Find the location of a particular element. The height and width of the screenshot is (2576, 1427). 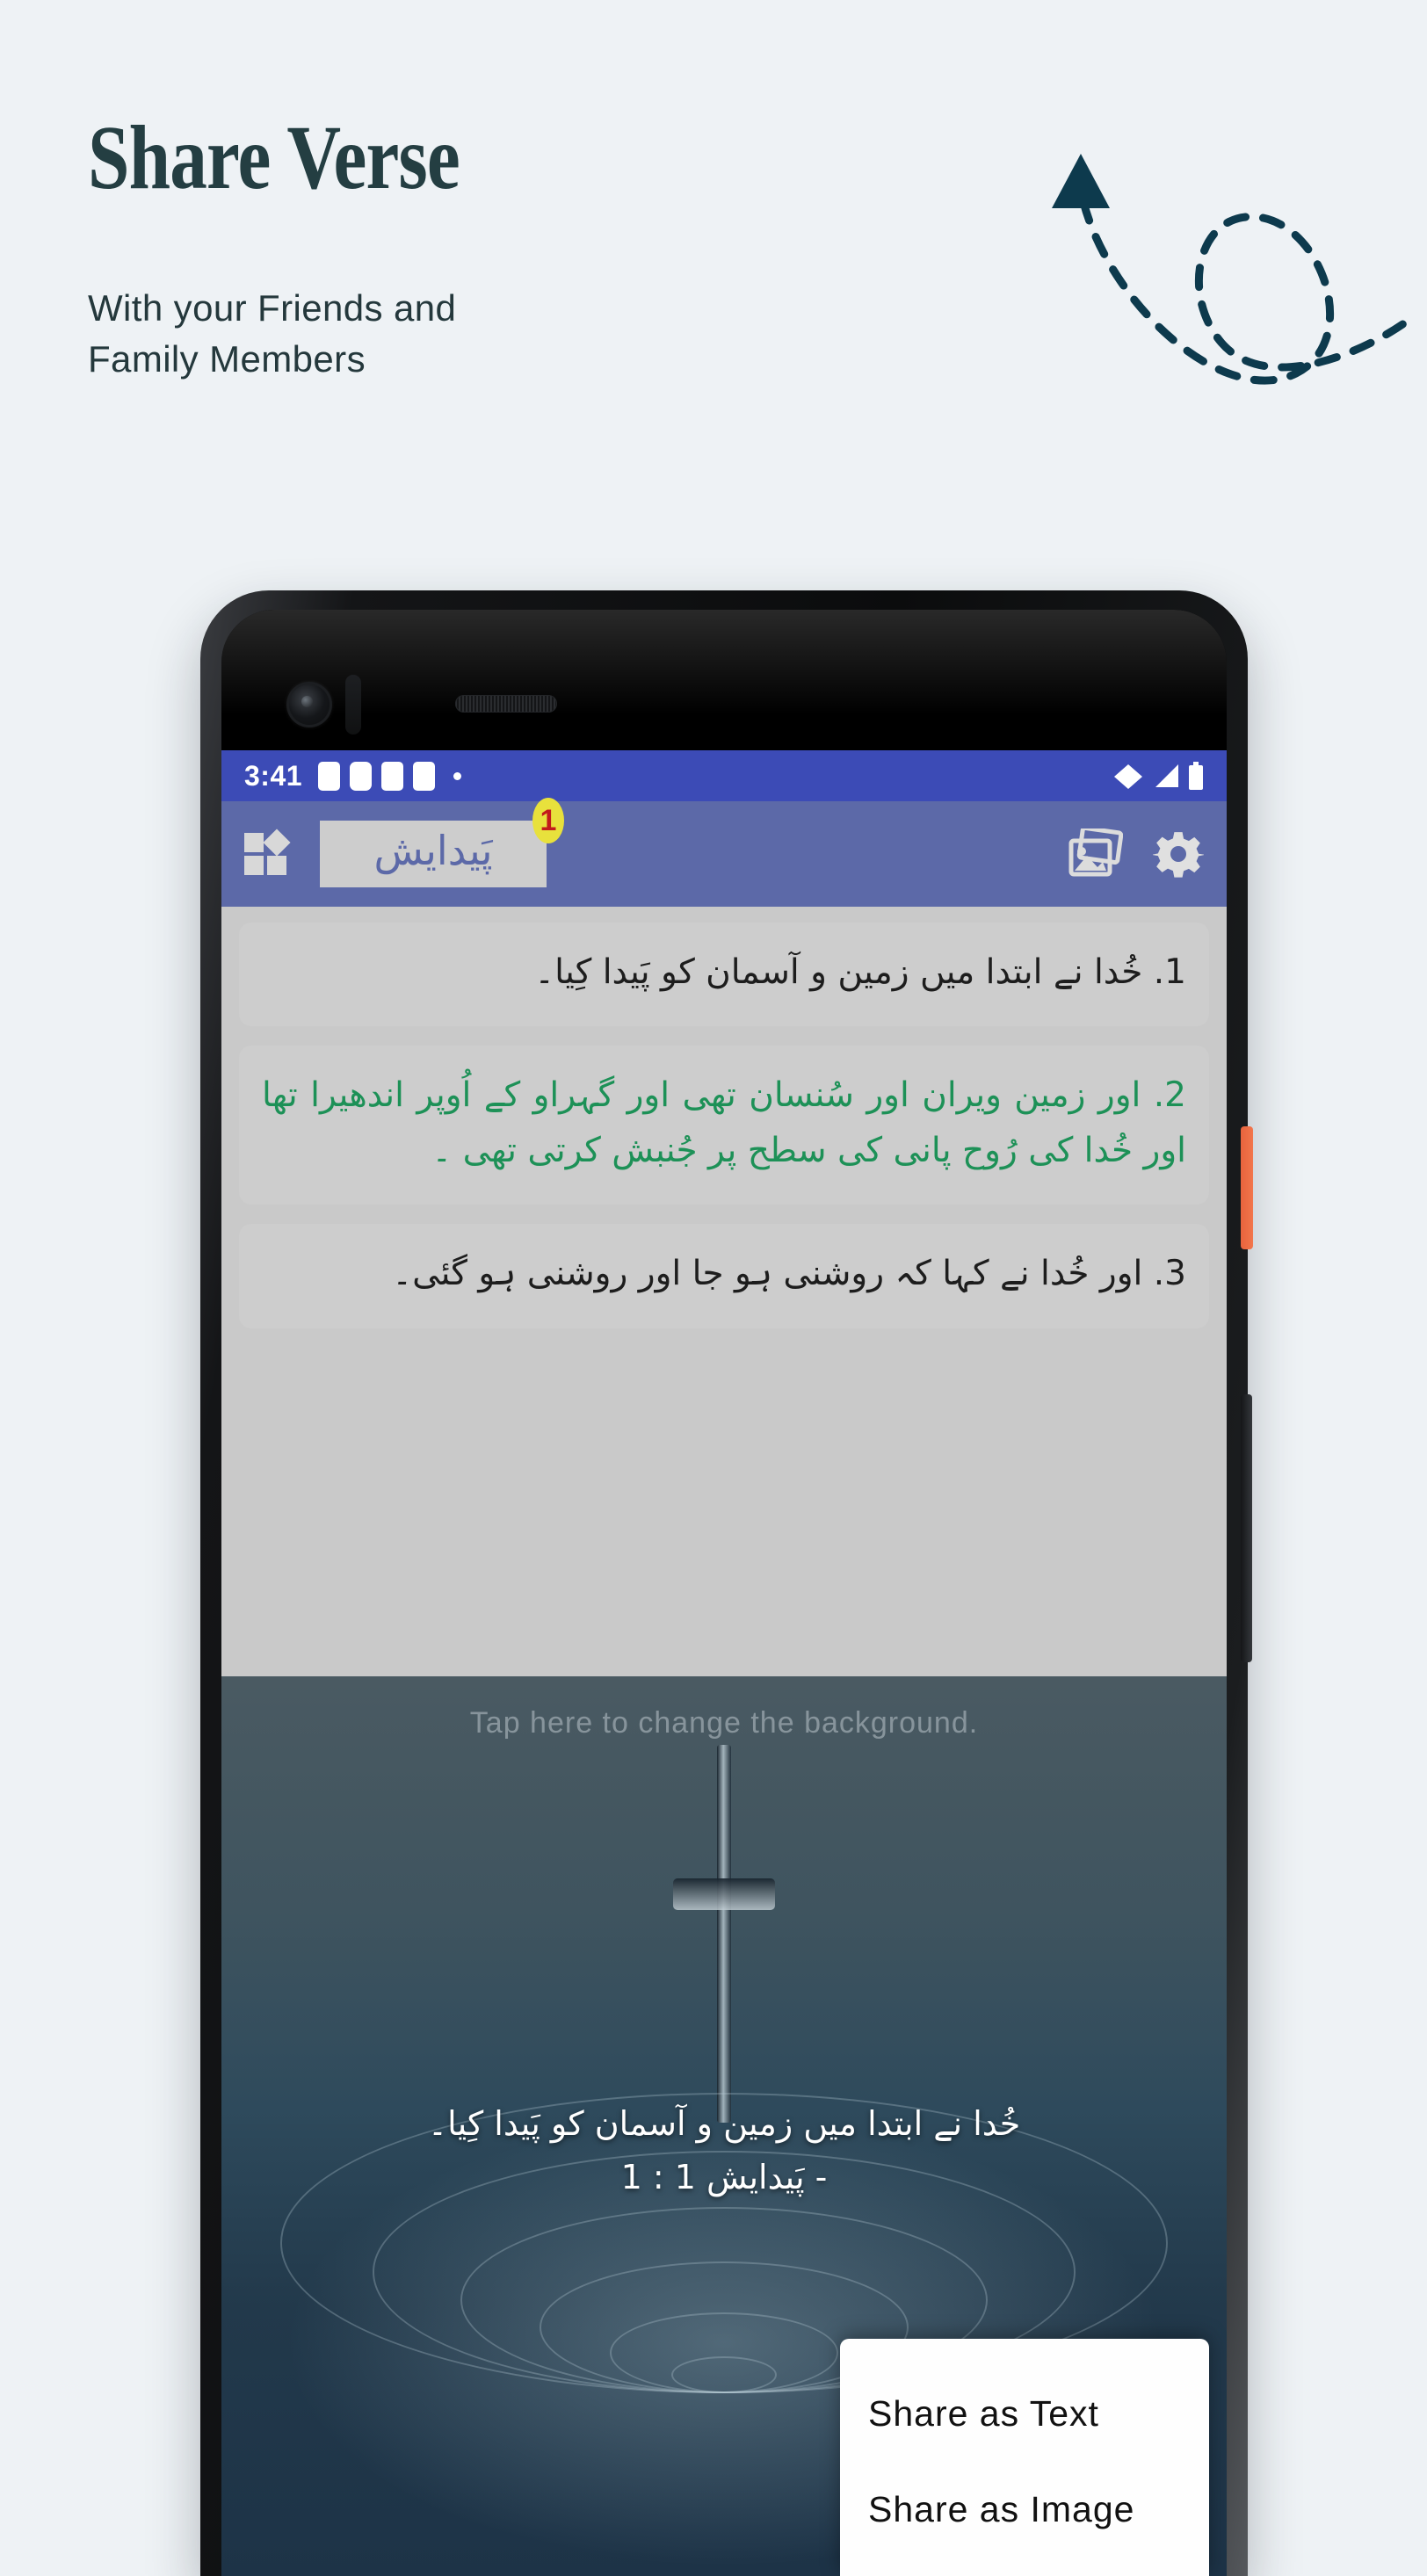

share-as-image-item: Share as Image is located at coordinates (1024, 2509).